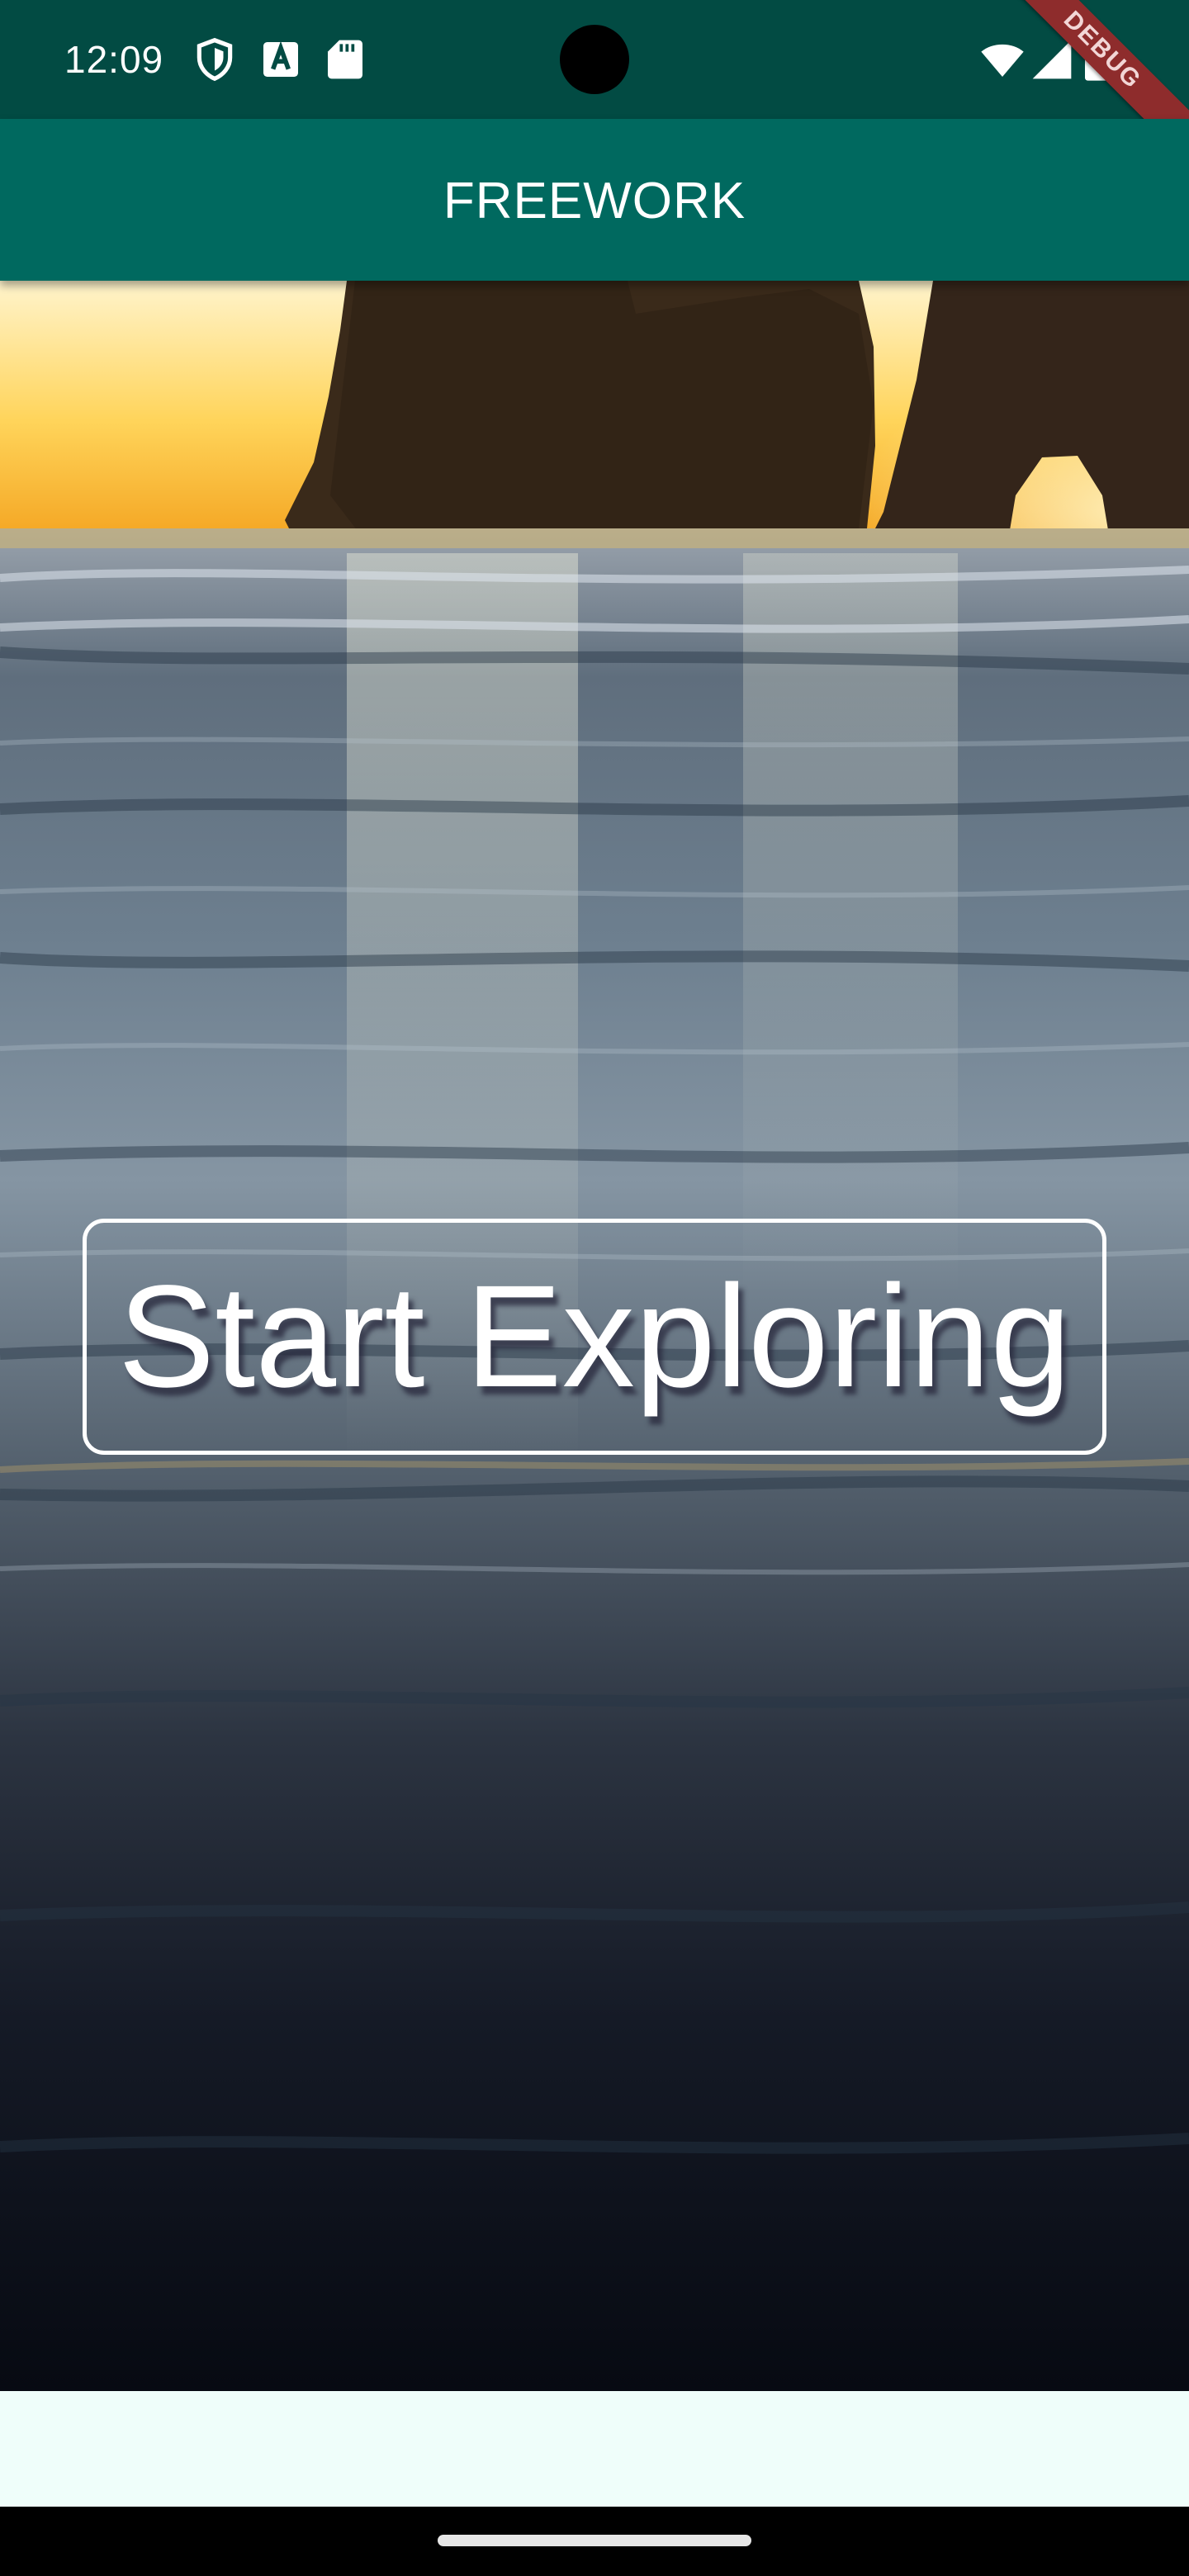 The width and height of the screenshot is (1189, 2576). I want to click on system-nav-bar, so click(594, 2541).